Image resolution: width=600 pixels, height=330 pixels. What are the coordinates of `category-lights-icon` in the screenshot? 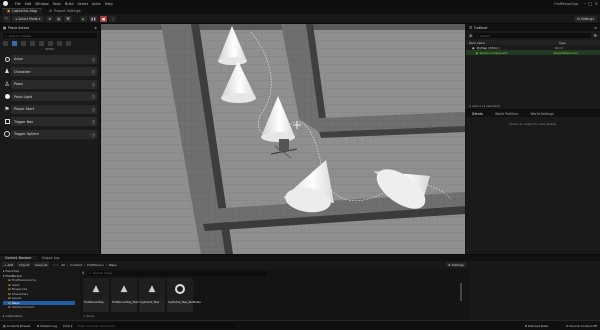 It's located at (23, 43).